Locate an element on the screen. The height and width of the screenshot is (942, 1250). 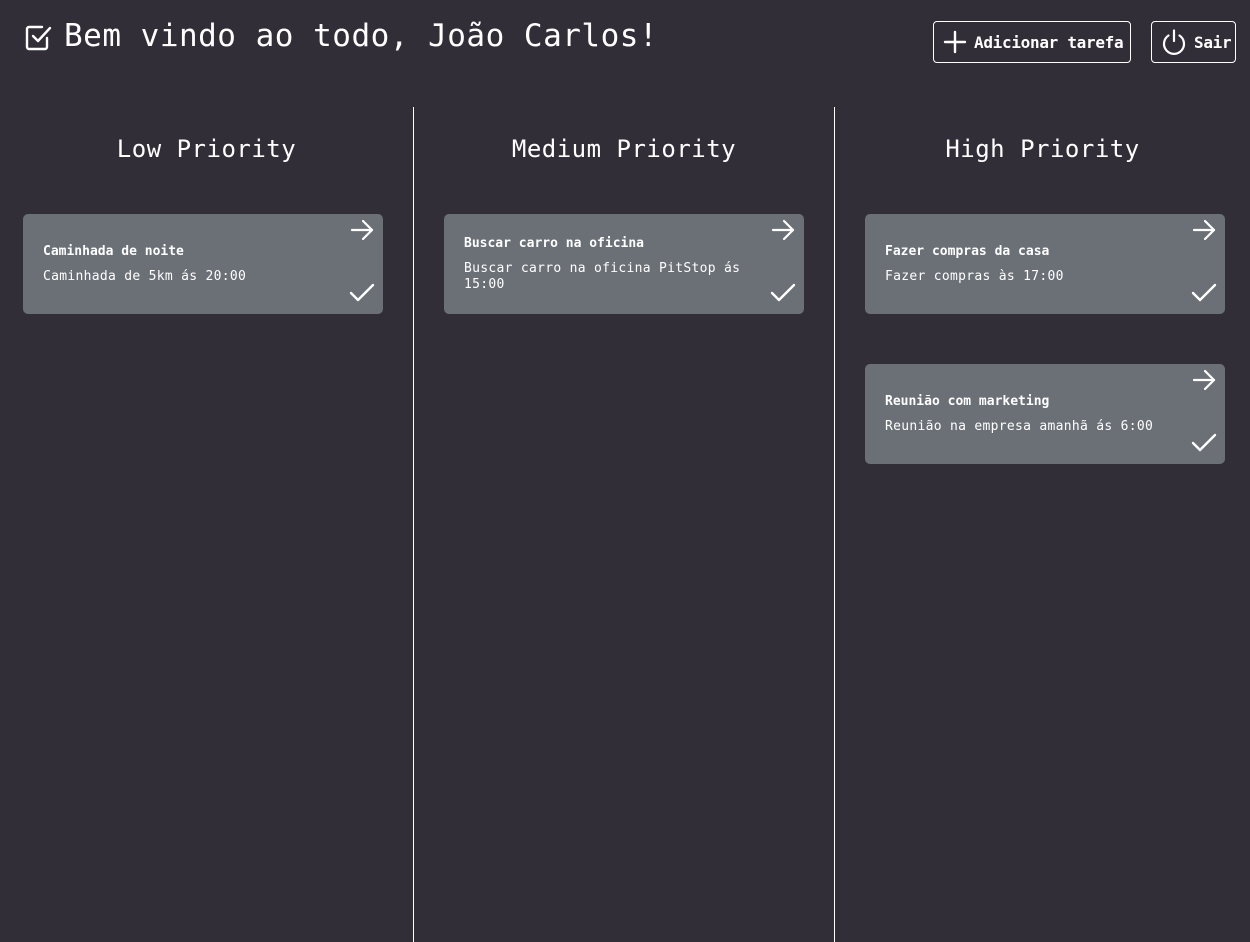
add-task-button: Adicionar tarefa is located at coordinates (1032, 42).